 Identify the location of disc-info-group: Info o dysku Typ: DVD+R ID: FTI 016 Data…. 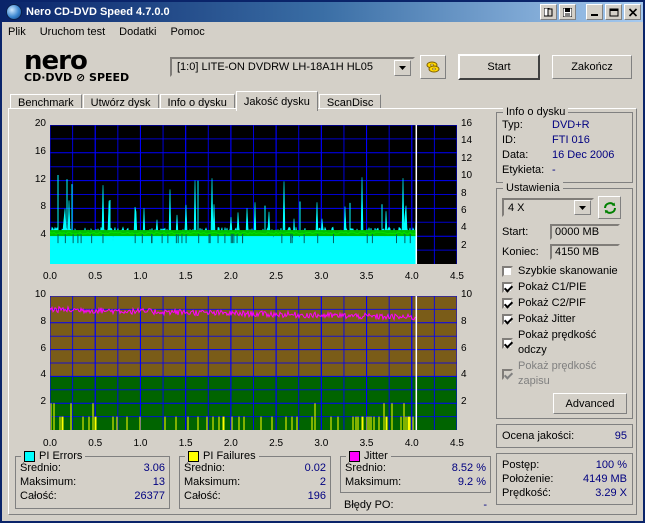
(564, 144).